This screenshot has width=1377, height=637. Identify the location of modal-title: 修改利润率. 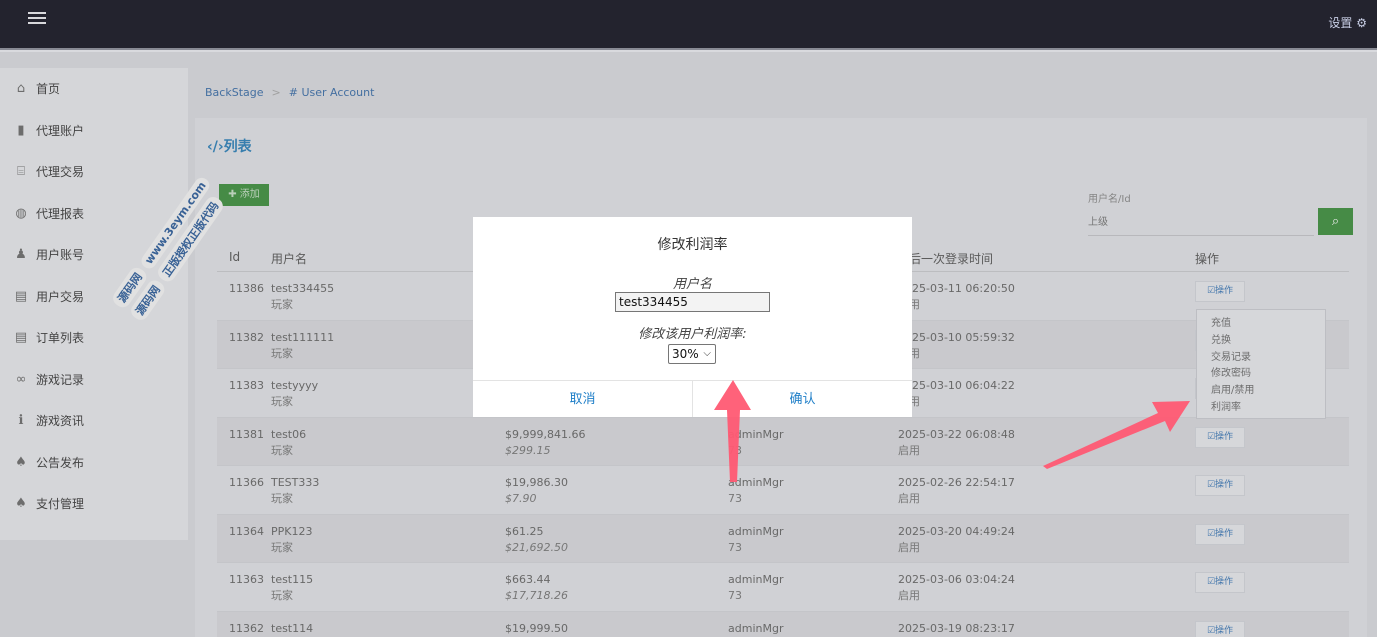
(692, 245).